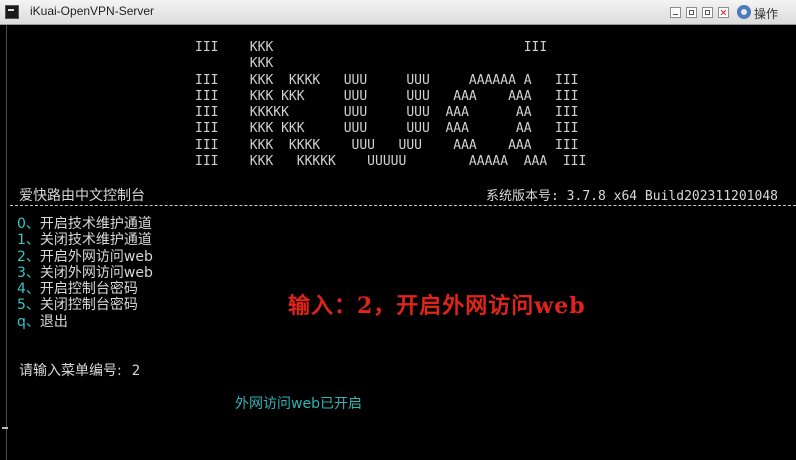 This screenshot has width=796, height=460. What do you see at coordinates (136, 371) in the screenshot?
I see `prompt-value: 2` at bounding box center [136, 371].